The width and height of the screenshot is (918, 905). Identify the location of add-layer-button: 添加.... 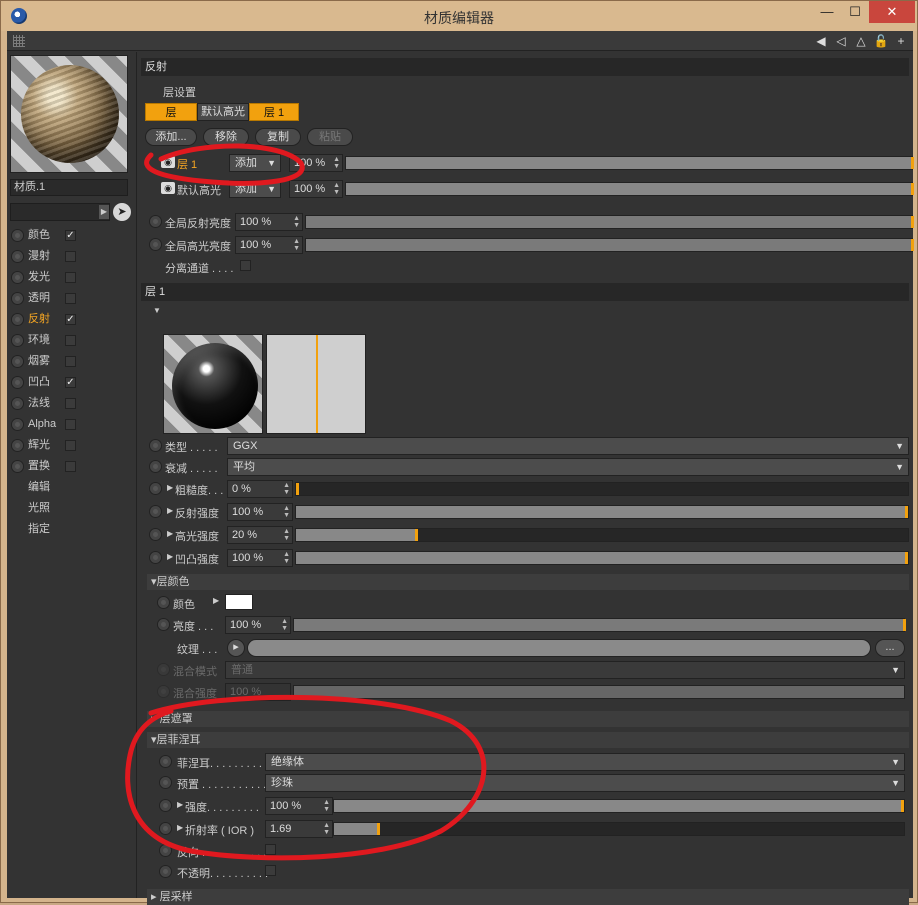
(171, 137).